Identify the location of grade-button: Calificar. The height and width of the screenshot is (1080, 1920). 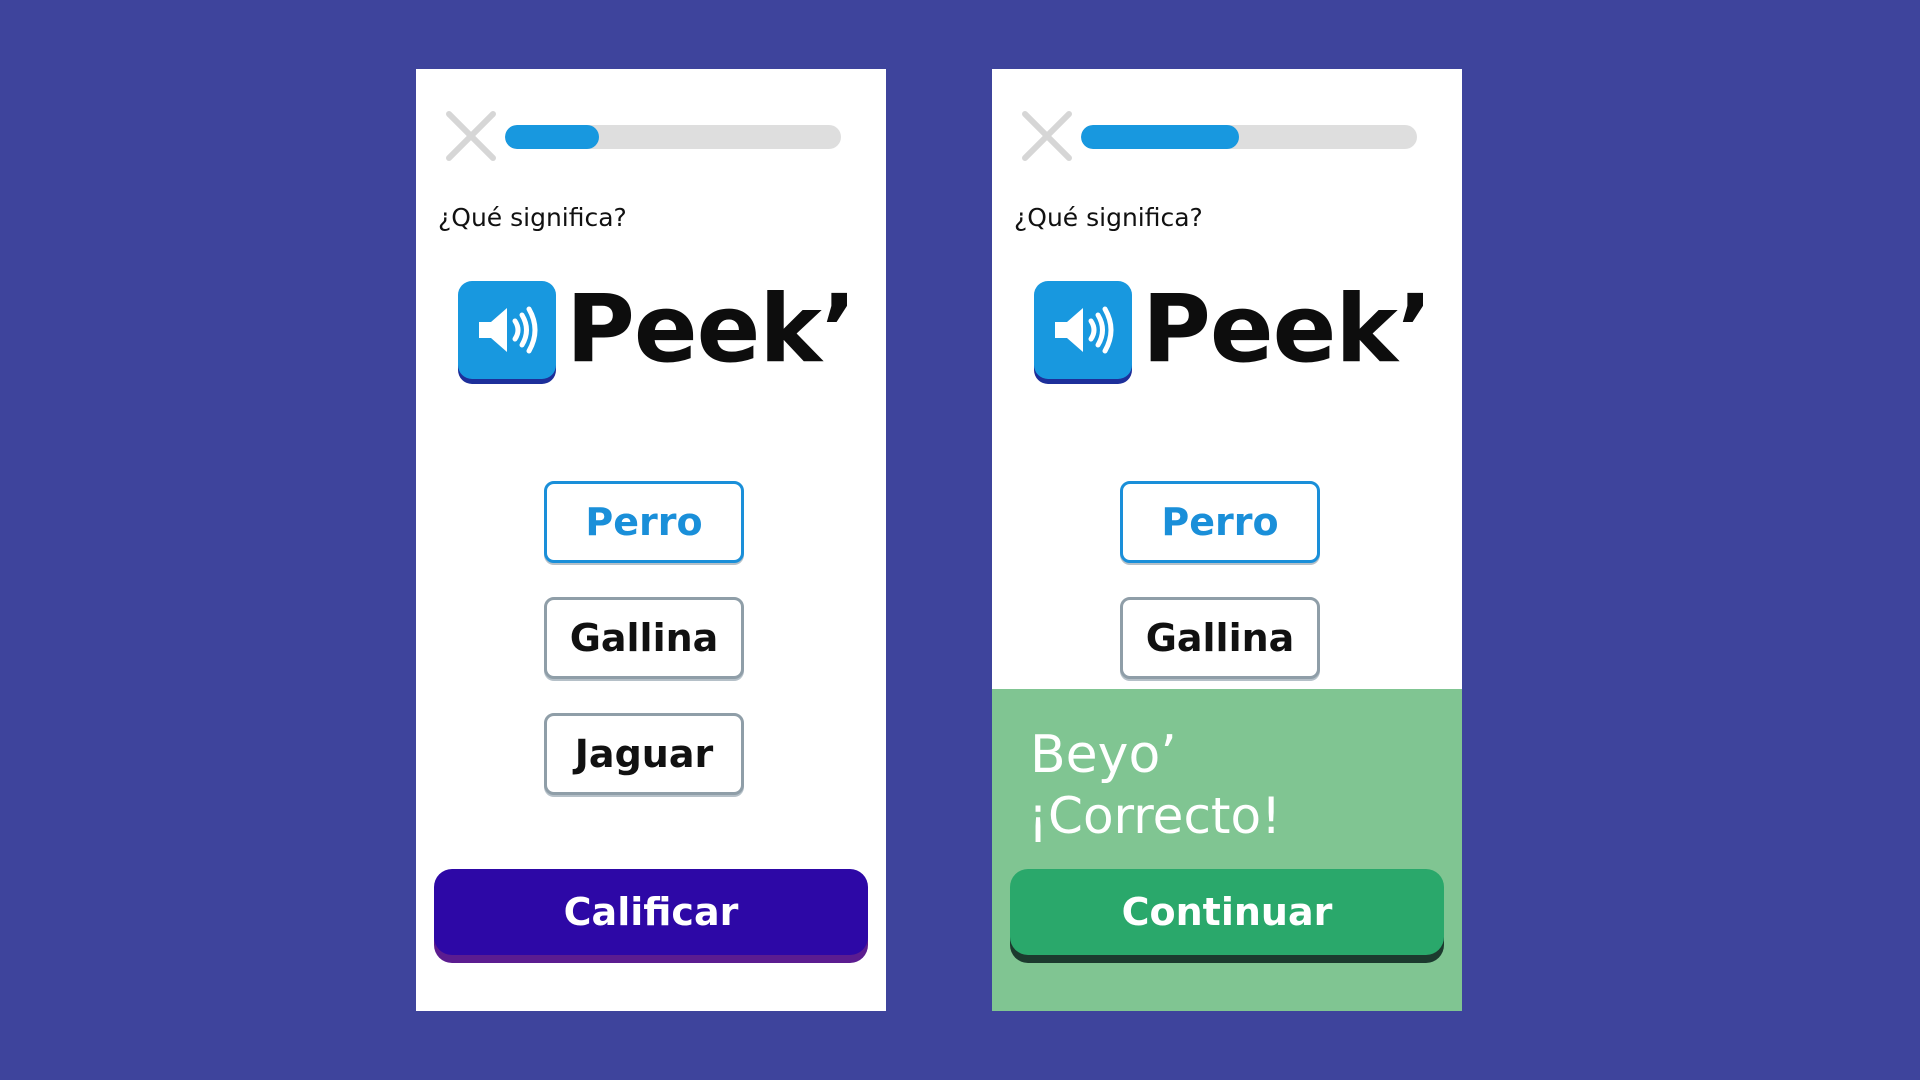
(651, 912).